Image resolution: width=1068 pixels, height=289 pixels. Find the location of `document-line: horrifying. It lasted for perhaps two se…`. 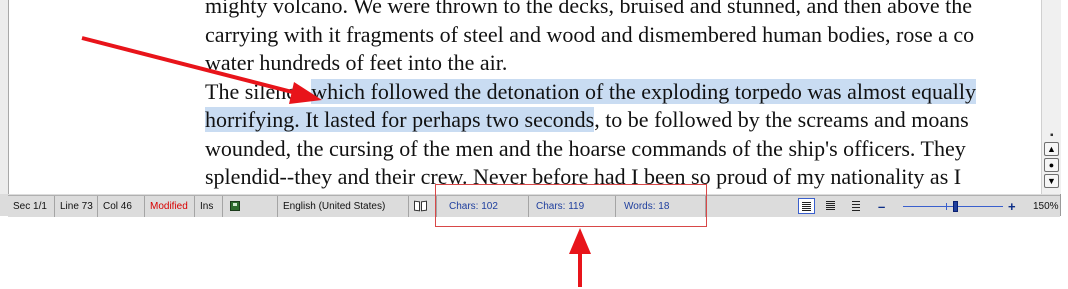

document-line: horrifying. It lasted for perhaps two se… is located at coordinates (623, 120).